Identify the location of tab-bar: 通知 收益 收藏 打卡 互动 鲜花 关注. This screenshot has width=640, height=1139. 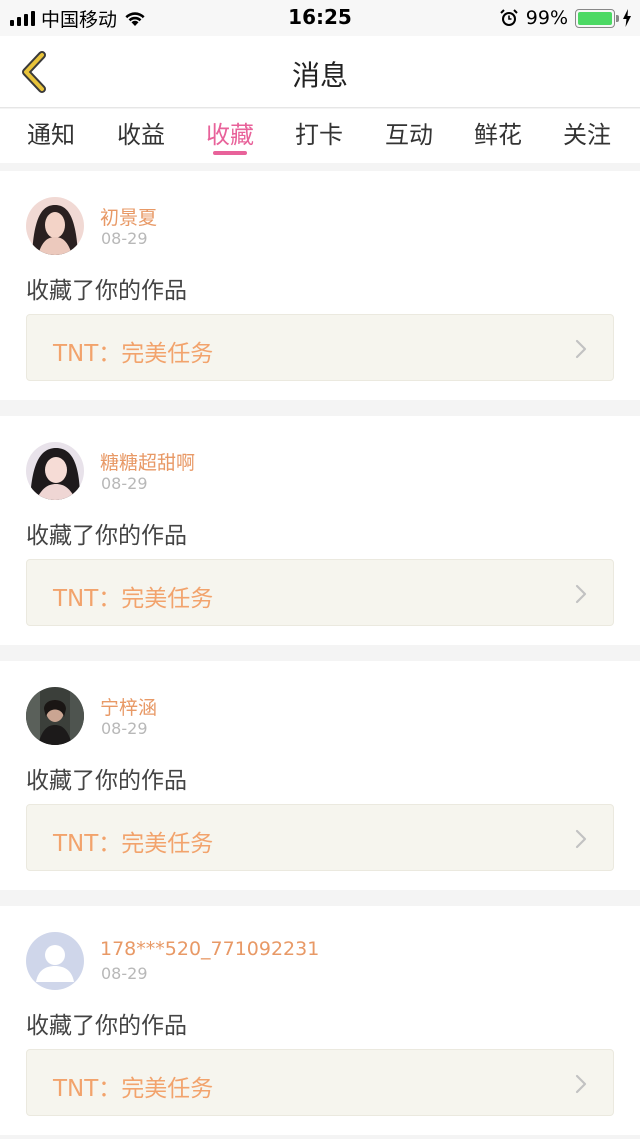
(320, 136).